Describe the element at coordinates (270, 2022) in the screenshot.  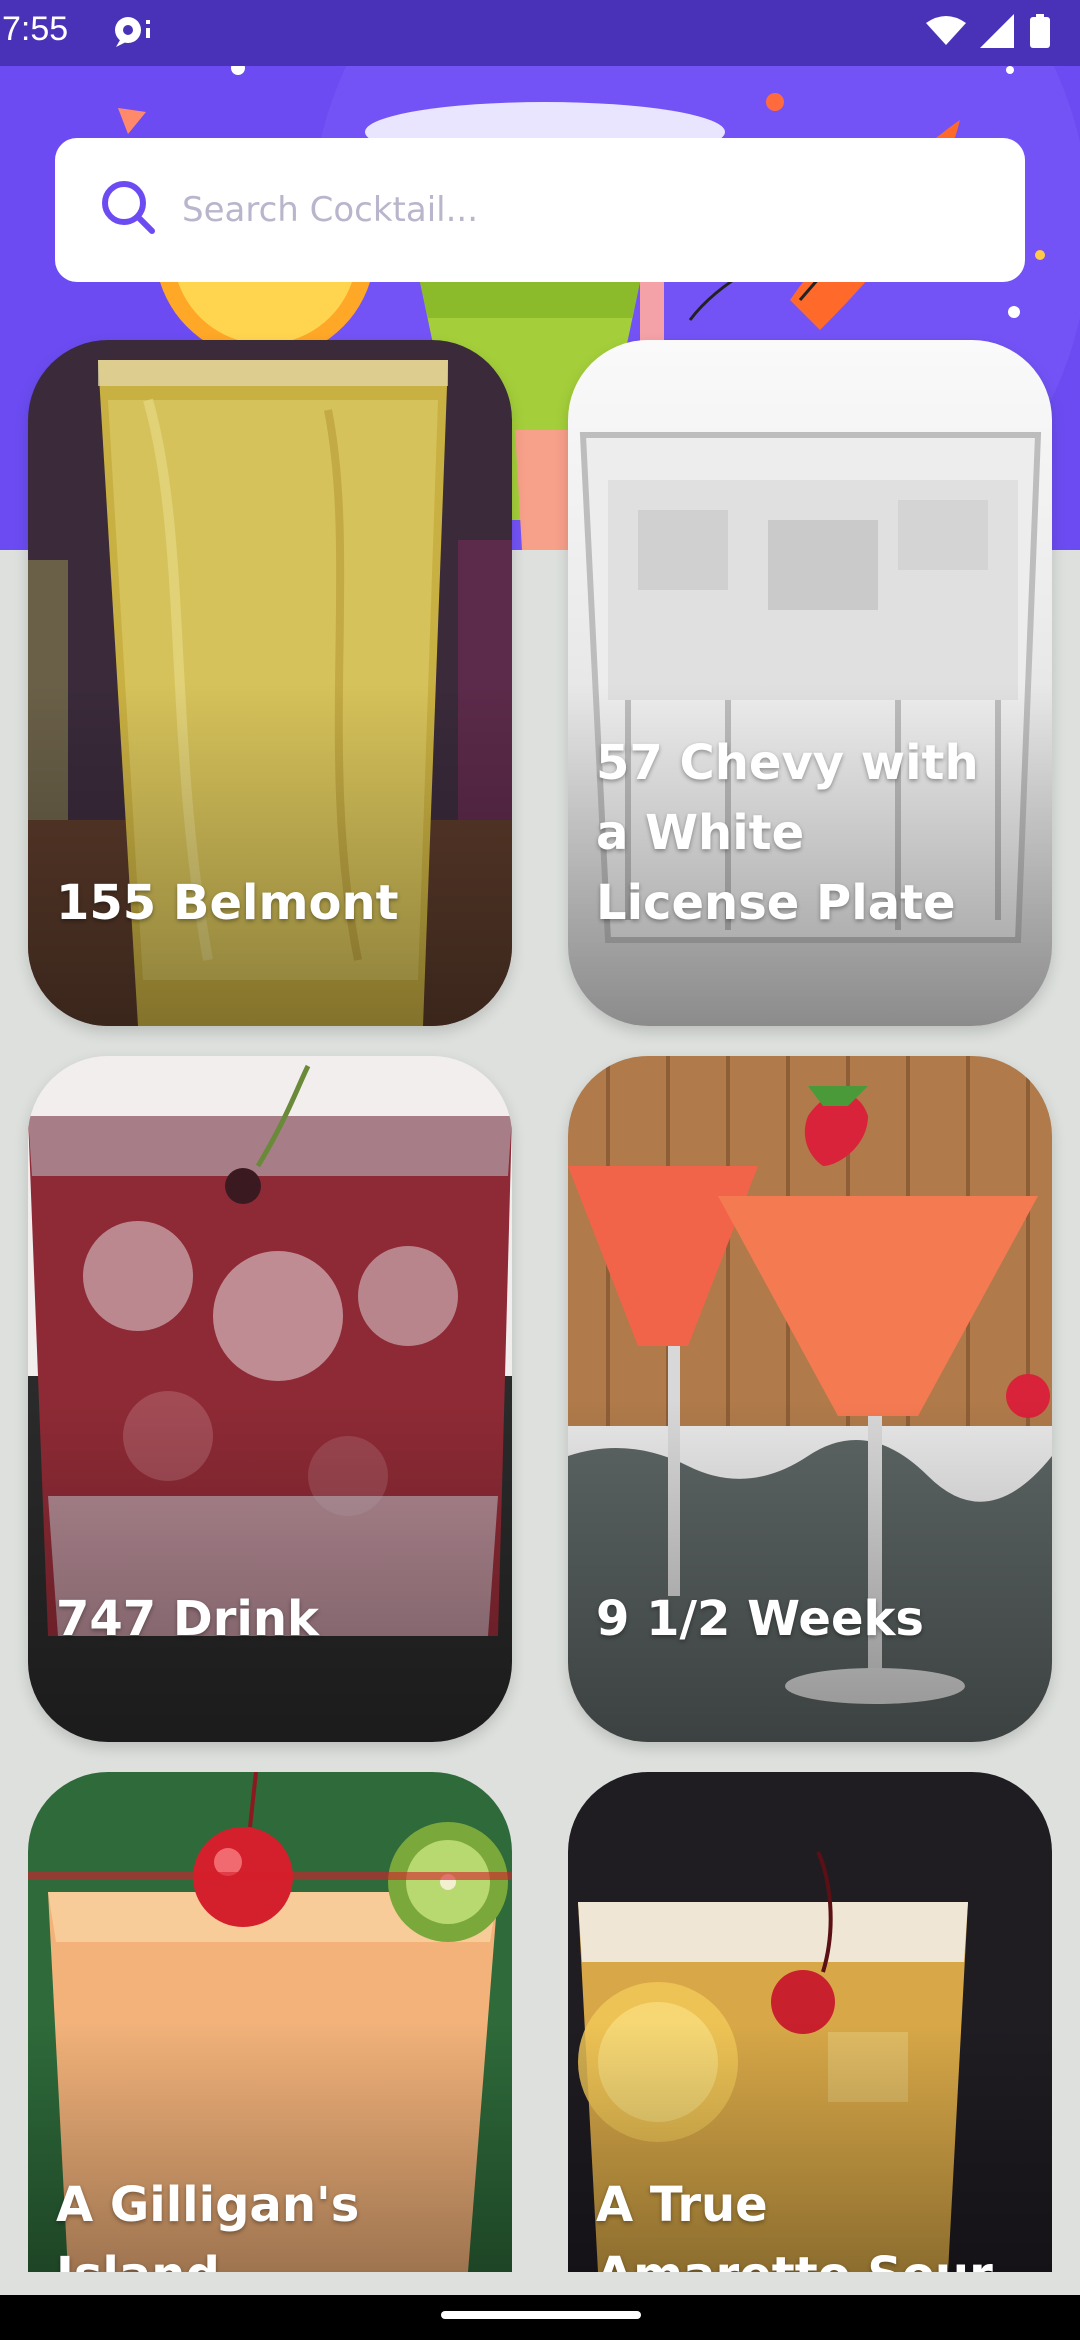
I see `cocktail-card: A Gilligan's Island` at that location.